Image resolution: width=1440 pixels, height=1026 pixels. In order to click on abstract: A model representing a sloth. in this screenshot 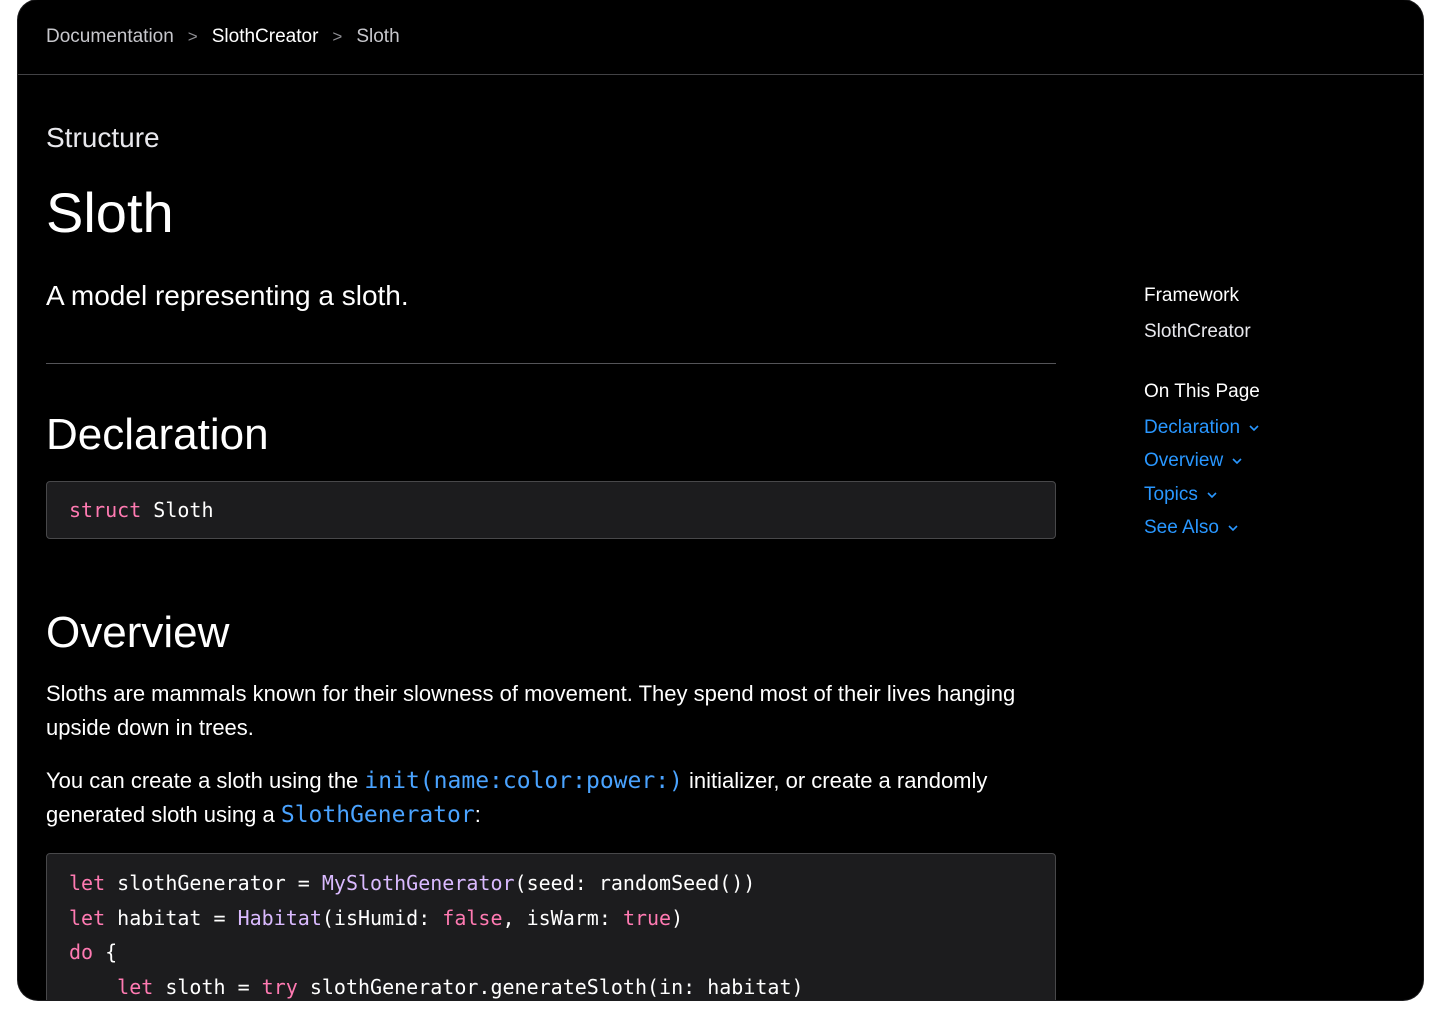, I will do `click(227, 295)`.